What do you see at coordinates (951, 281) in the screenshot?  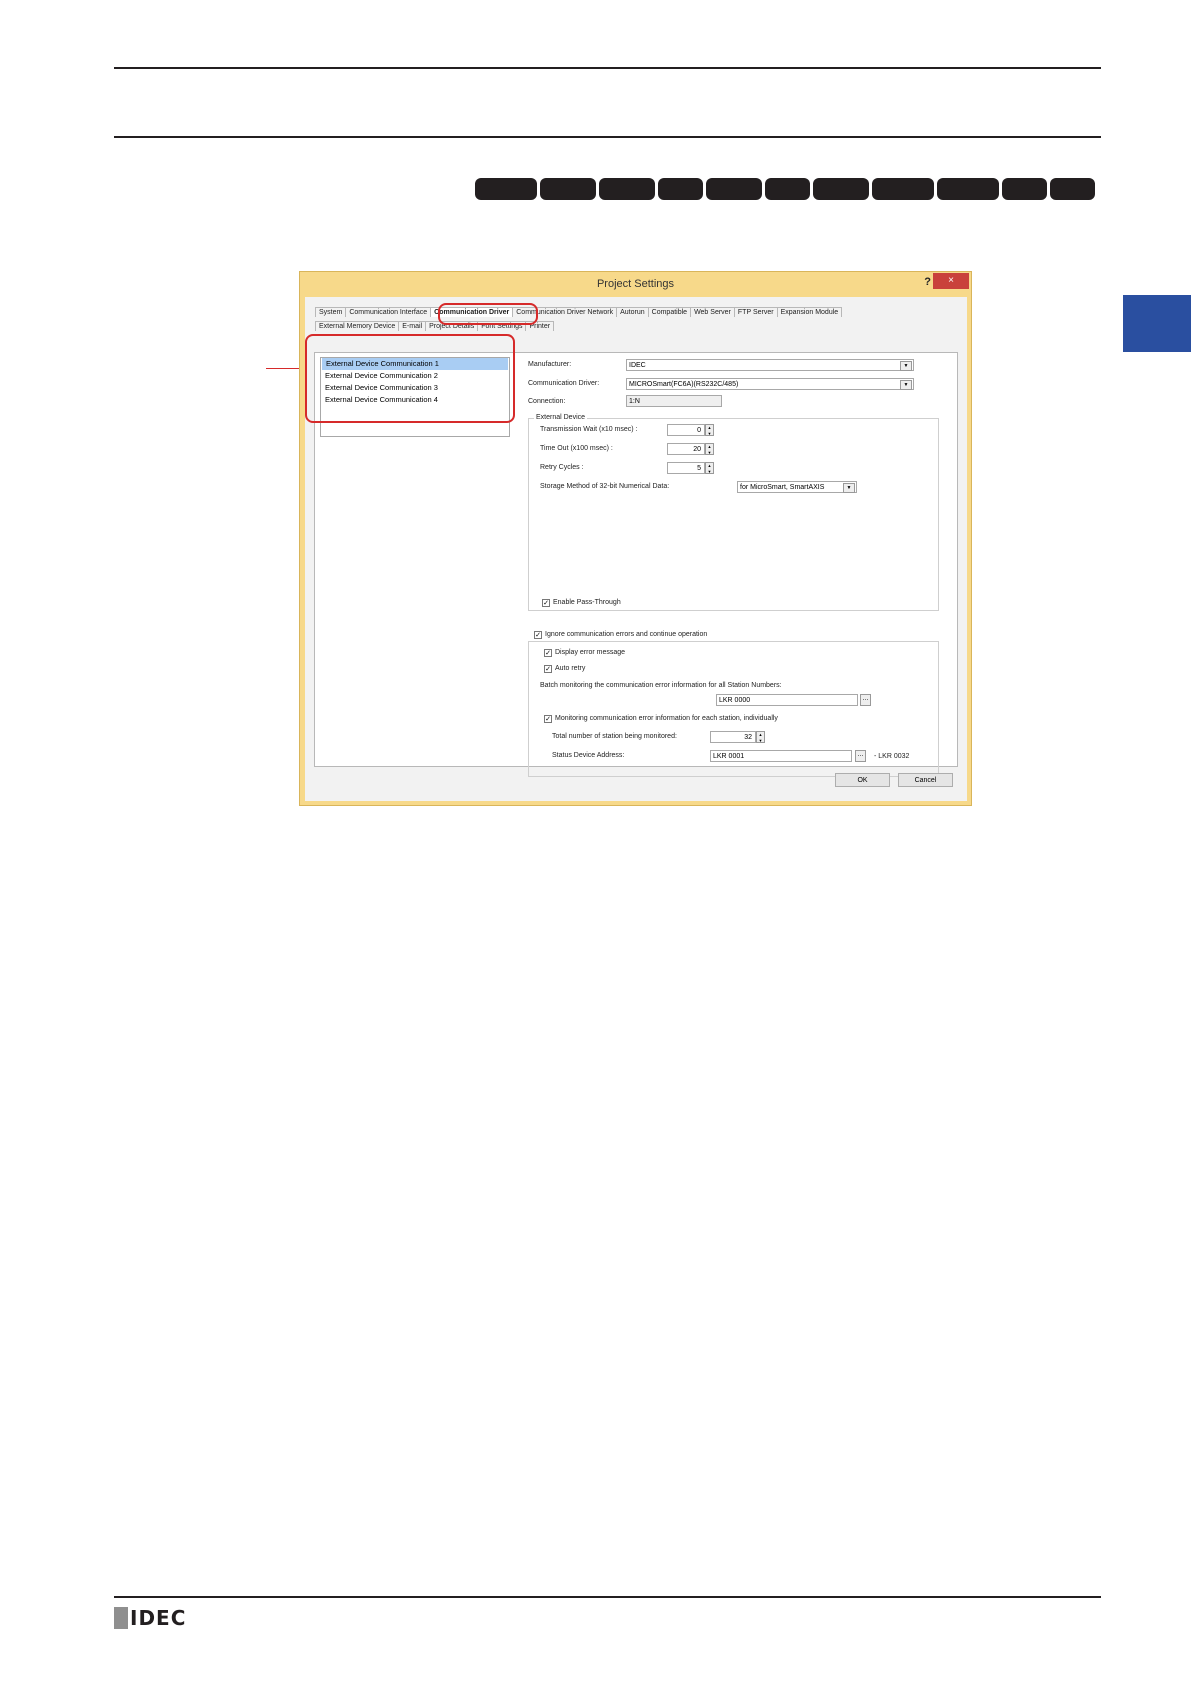 I see `close-button: ×` at bounding box center [951, 281].